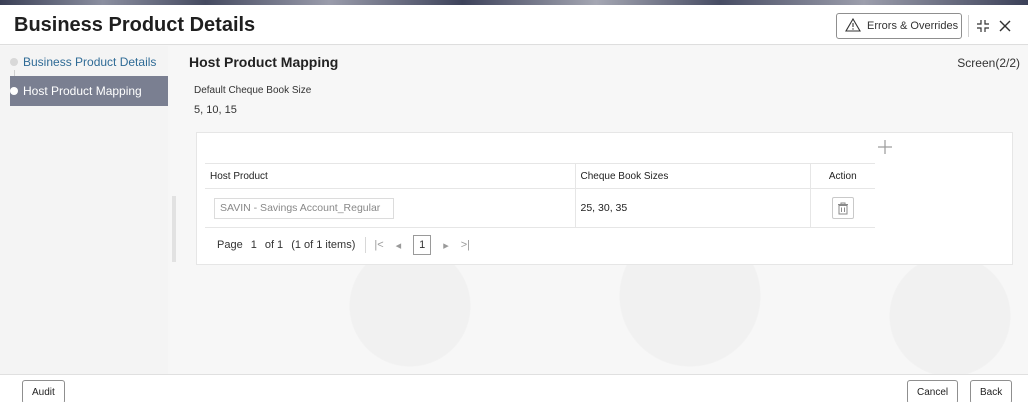 The image size is (1028, 402). Describe the element at coordinates (135, 25) in the screenshot. I see `page-title: Business Product Details` at that location.